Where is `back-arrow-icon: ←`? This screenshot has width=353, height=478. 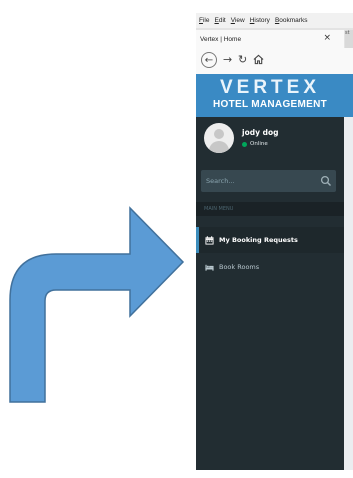
back-arrow-icon: ← is located at coordinates (209, 60).